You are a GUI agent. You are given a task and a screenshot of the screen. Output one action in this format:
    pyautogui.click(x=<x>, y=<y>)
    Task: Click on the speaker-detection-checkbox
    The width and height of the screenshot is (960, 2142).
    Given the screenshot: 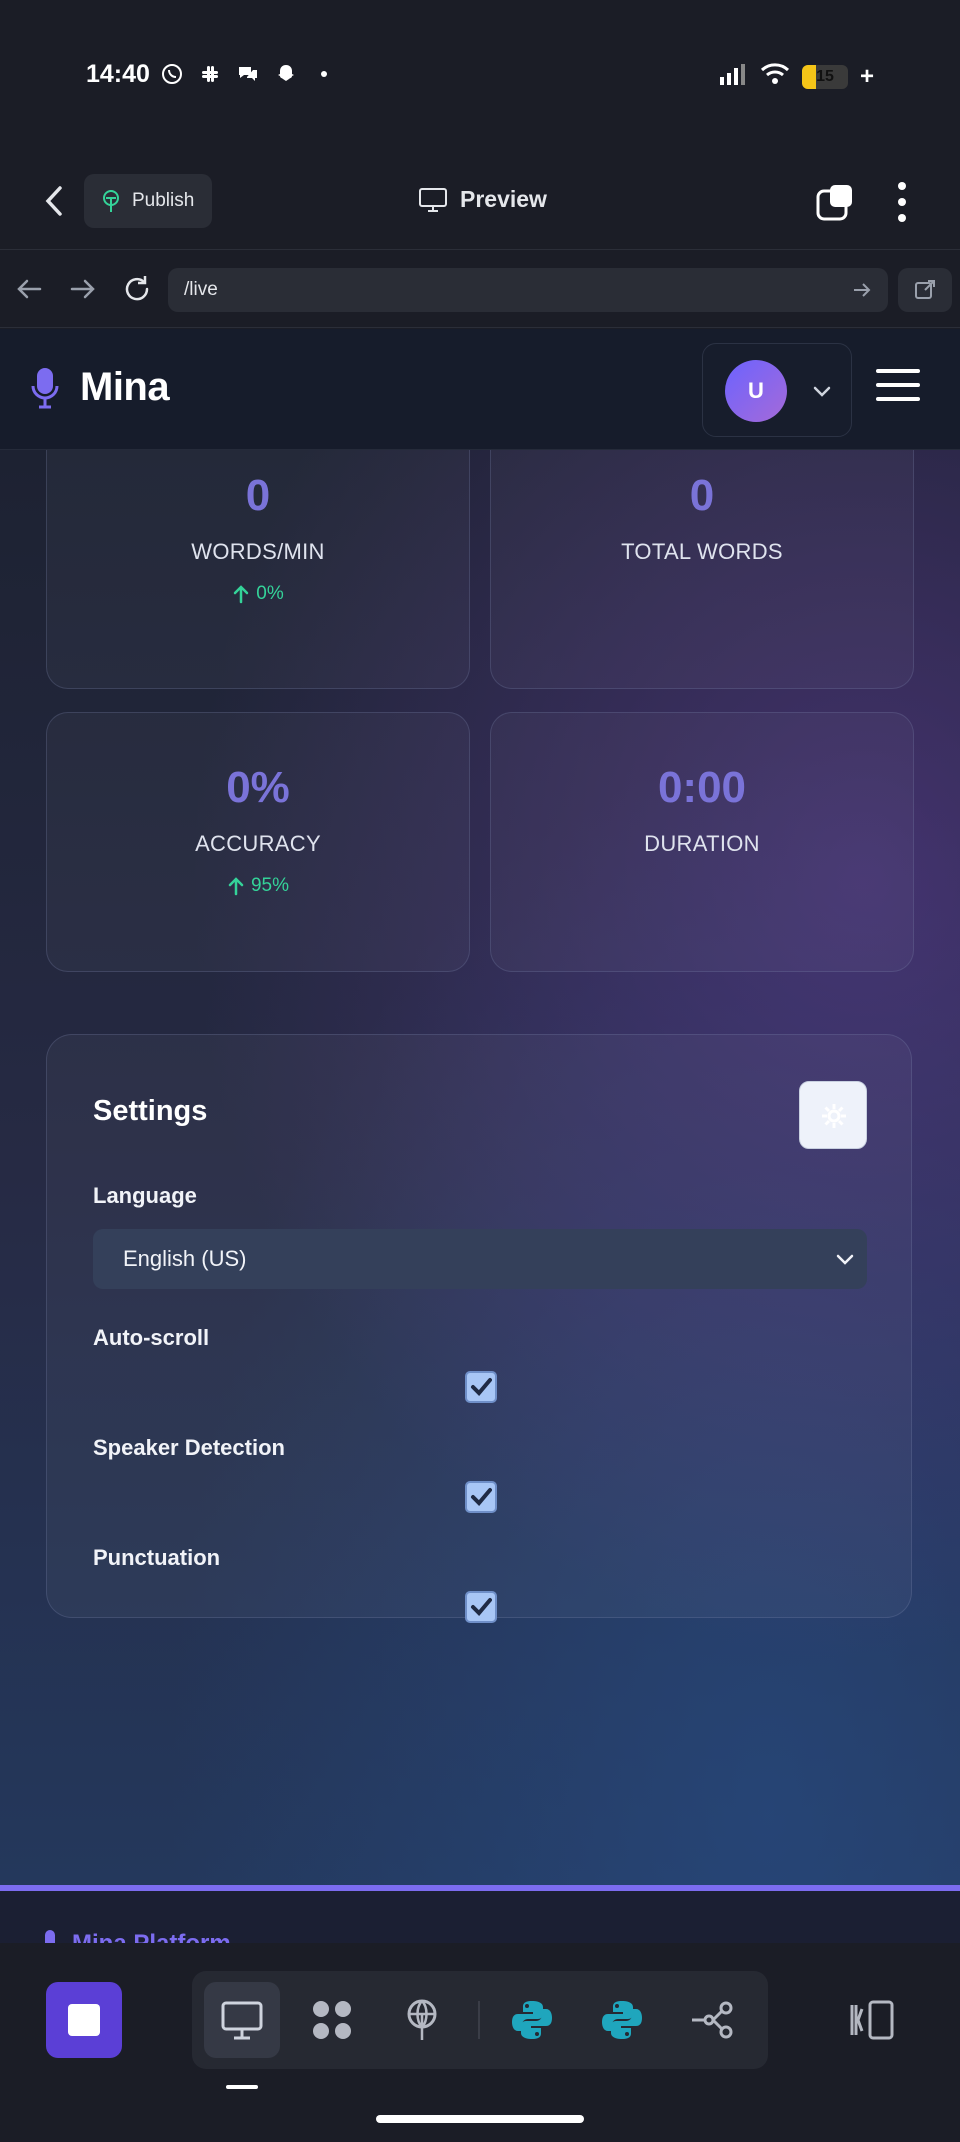 What is the action you would take?
    pyautogui.click(x=481, y=1497)
    